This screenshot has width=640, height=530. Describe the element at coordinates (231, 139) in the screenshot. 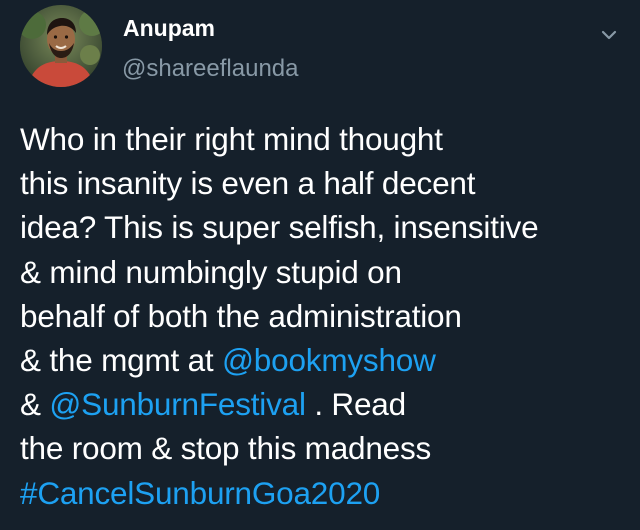

I see `tweet-text-line: Who in their right mind thought` at that location.